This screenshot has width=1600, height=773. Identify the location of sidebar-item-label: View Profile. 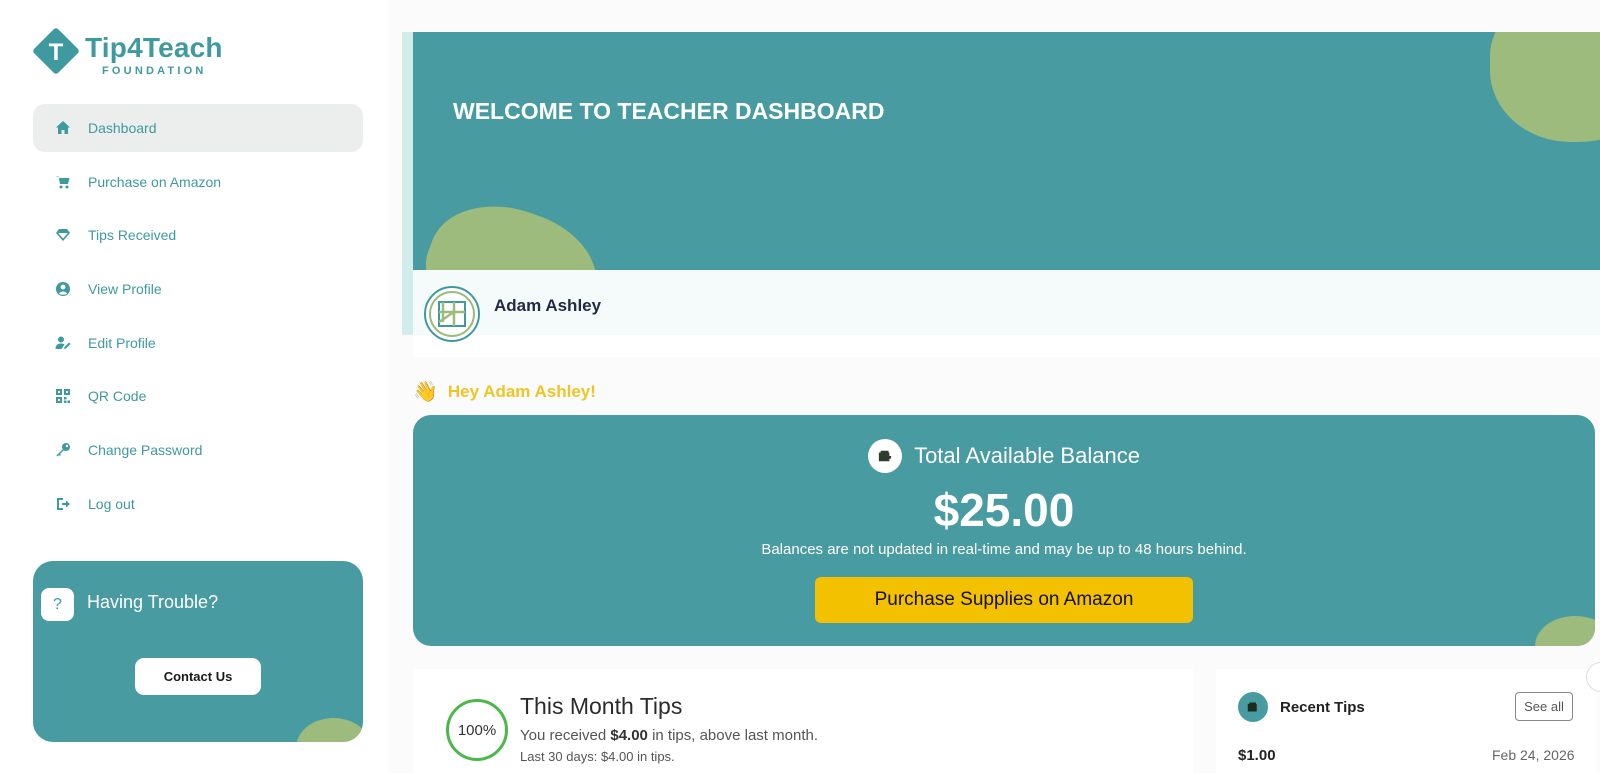
(125, 289).